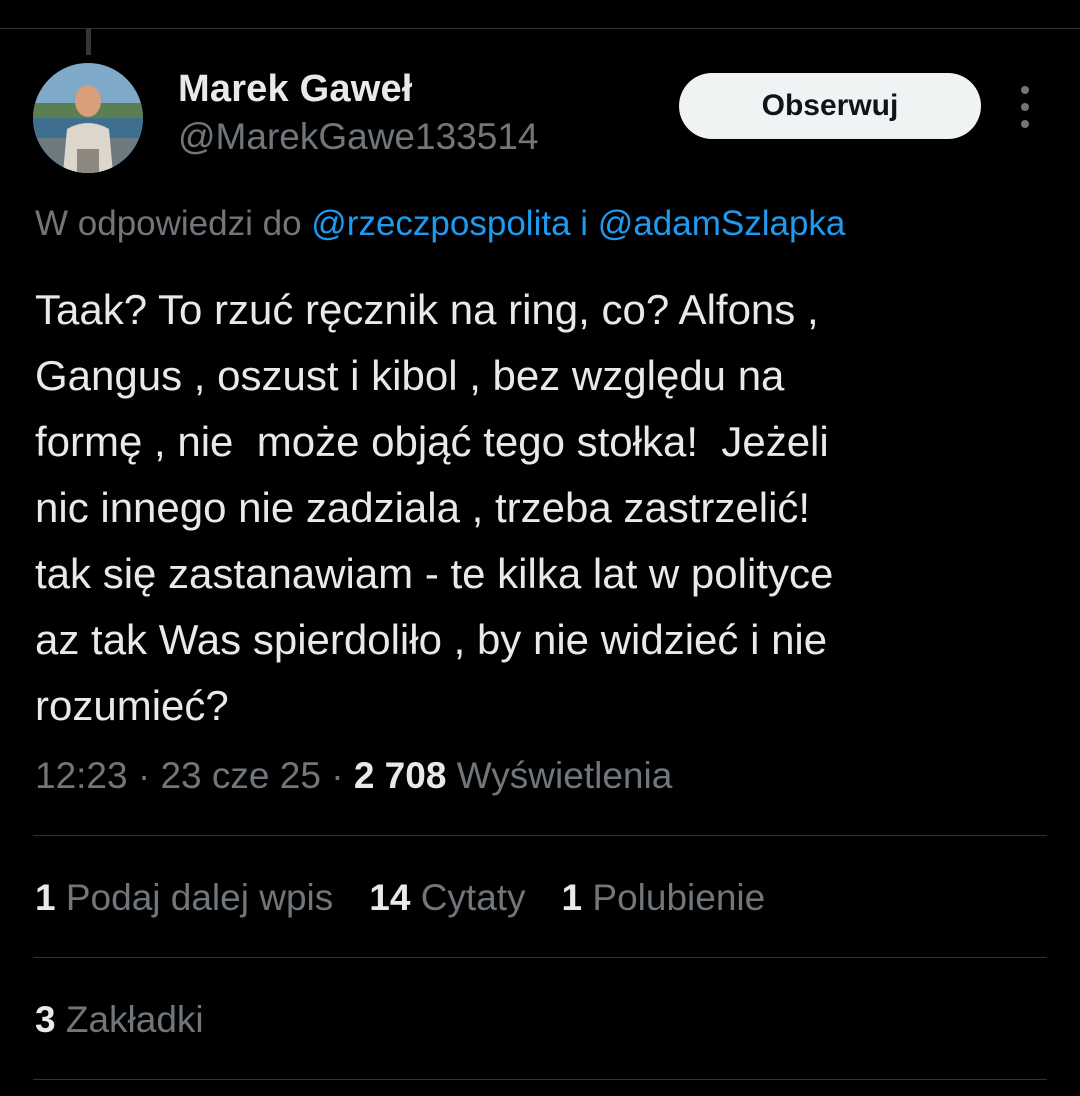 The width and height of the screenshot is (1080, 1096). I want to click on reposts-stat: 1 Podaj dalej wpis, so click(184, 898).